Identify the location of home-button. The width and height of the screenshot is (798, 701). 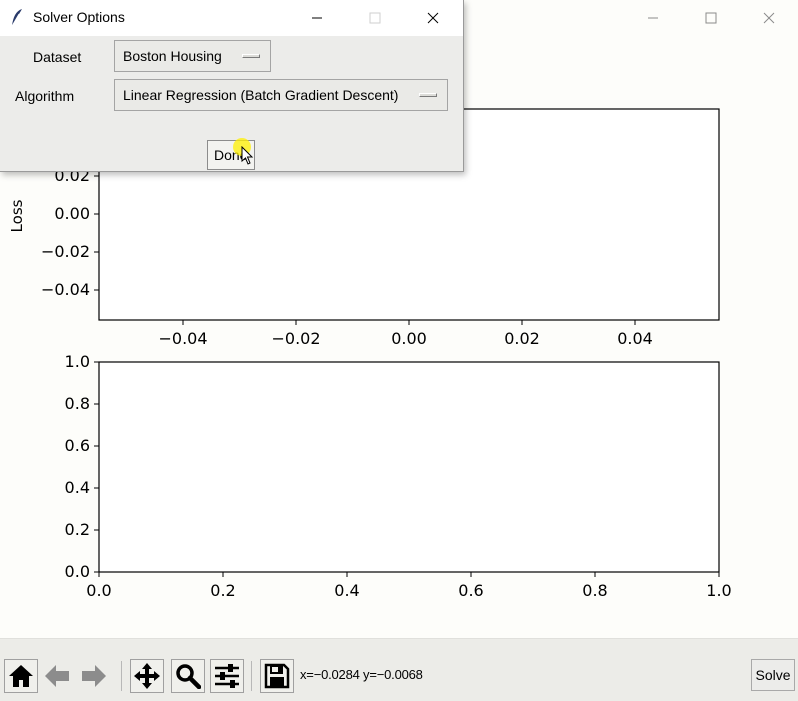
(21, 676).